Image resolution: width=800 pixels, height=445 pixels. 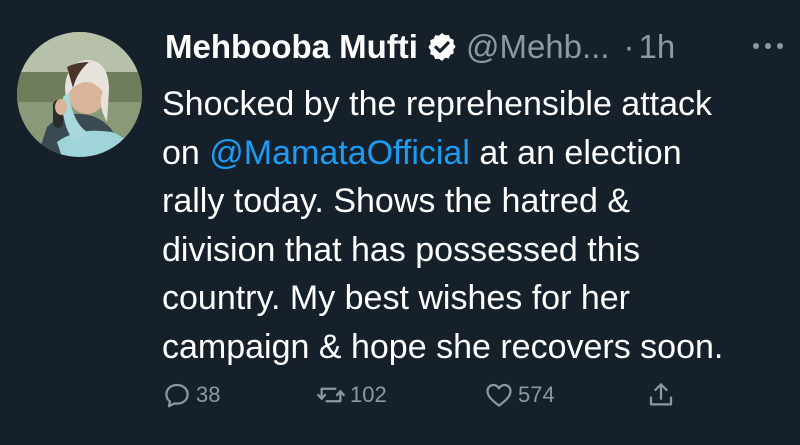 What do you see at coordinates (401, 249) in the screenshot?
I see `tweet-text-line: division that has possessed this` at bounding box center [401, 249].